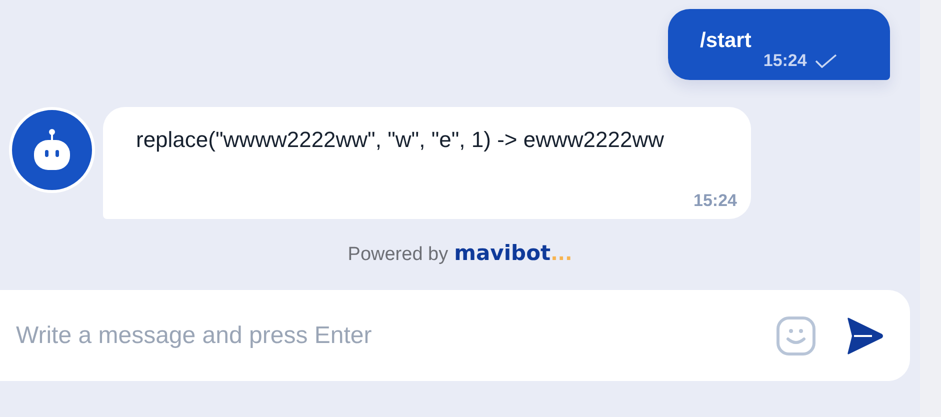 The image size is (941, 417). What do you see at coordinates (502, 253) in the screenshot?
I see `brand-logo: mavibot` at bounding box center [502, 253].